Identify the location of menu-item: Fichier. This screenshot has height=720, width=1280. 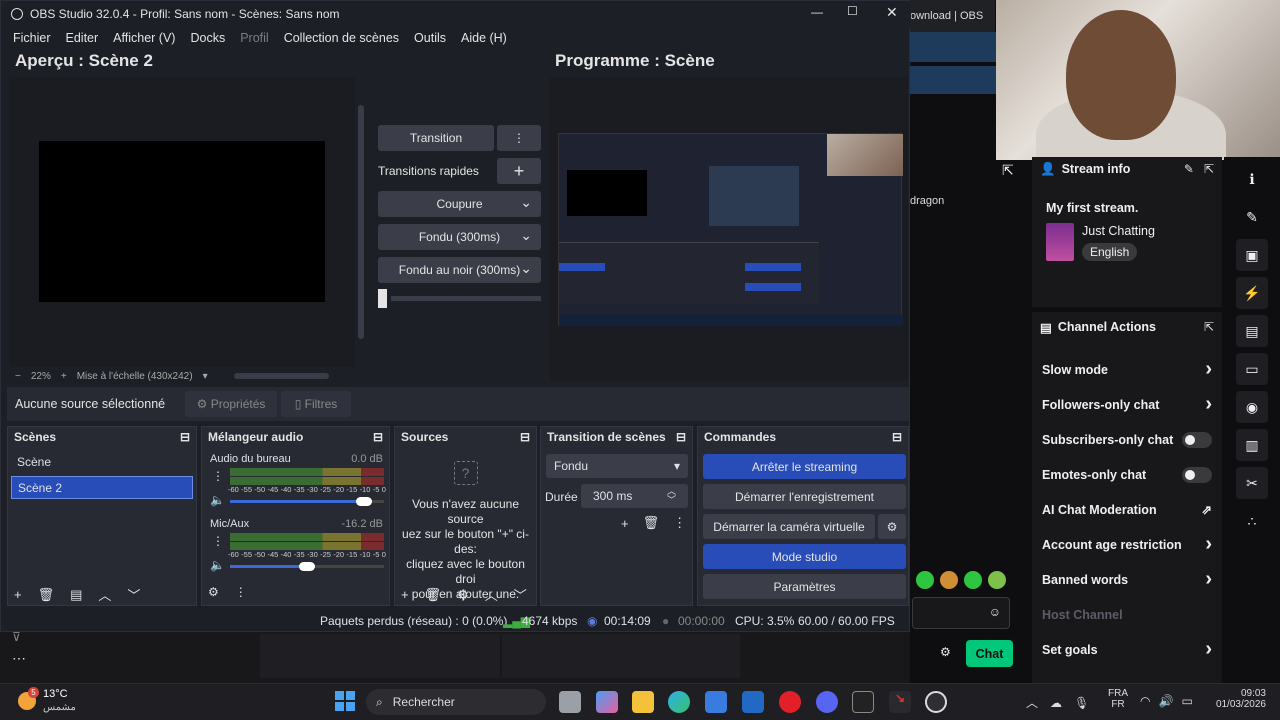
(32, 38).